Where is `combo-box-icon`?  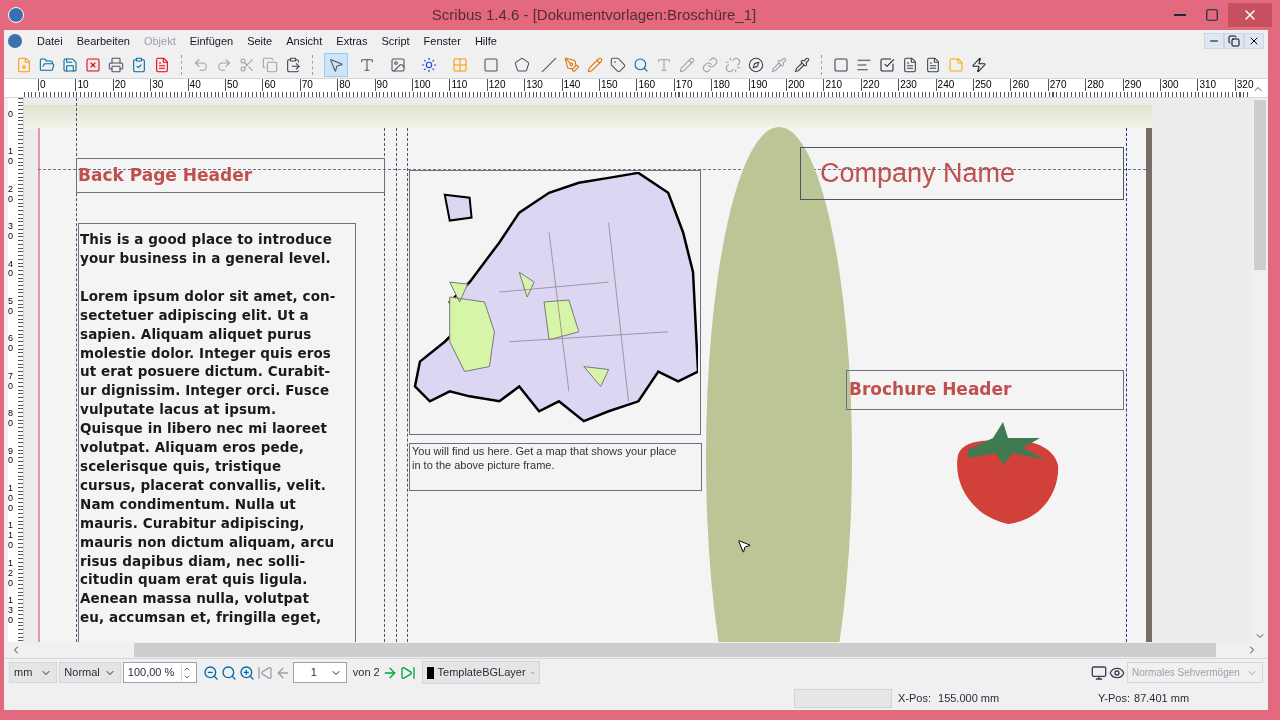
combo-box-icon is located at coordinates (910, 65).